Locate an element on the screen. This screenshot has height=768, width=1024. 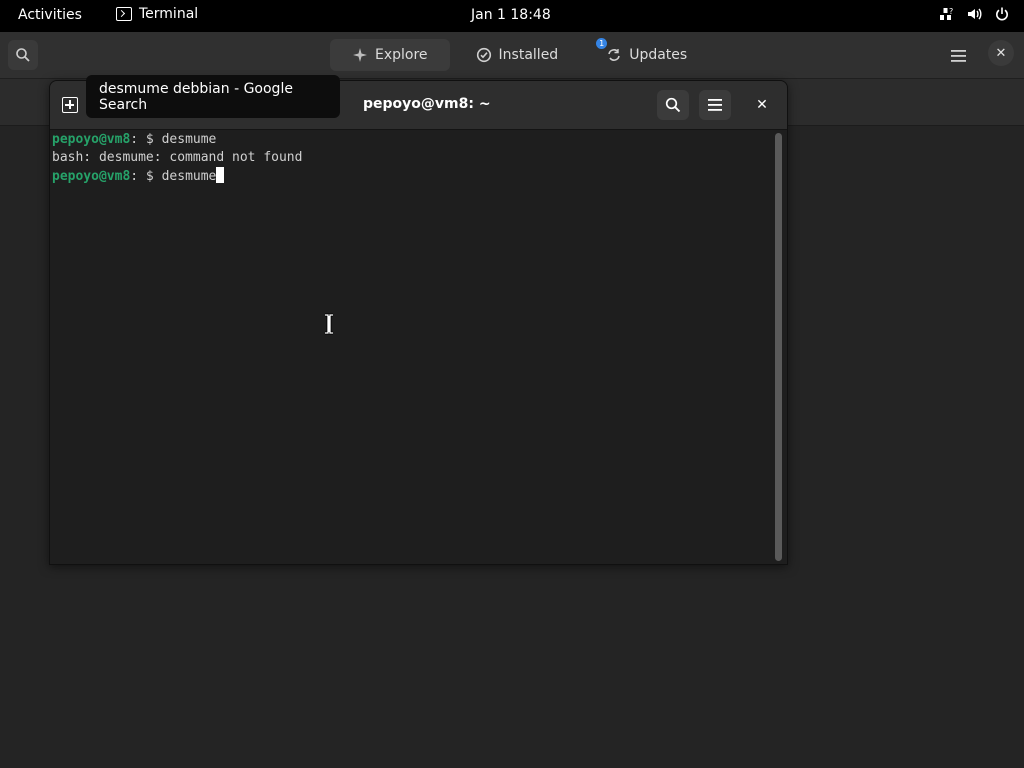
terminal-scrollbar is located at coordinates (778, 347).